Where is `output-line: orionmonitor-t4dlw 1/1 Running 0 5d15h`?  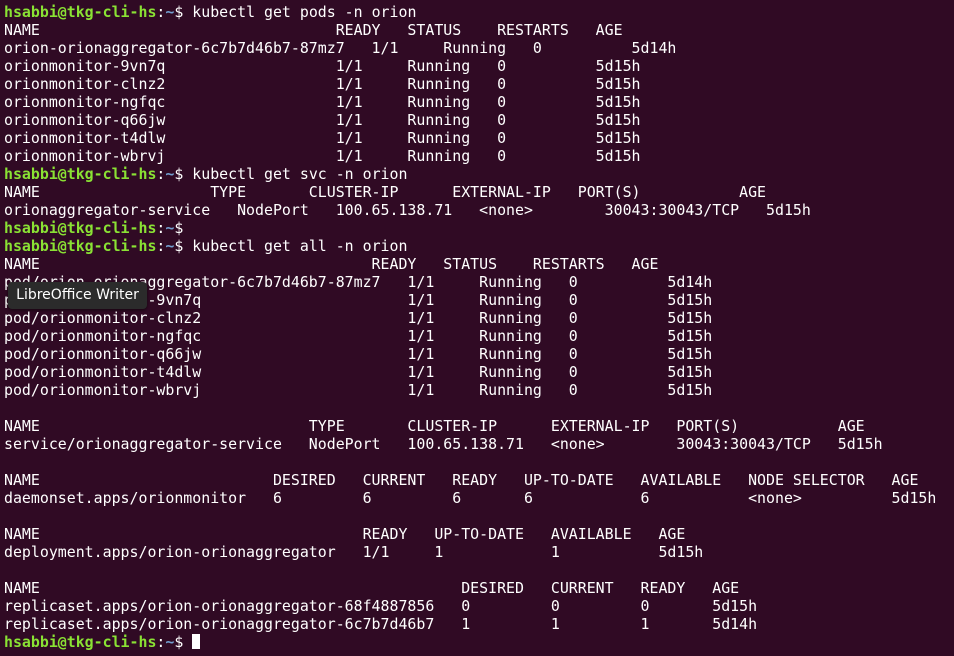
output-line: orionmonitor-t4dlw 1/1 Running 0 5d15h is located at coordinates (322, 138).